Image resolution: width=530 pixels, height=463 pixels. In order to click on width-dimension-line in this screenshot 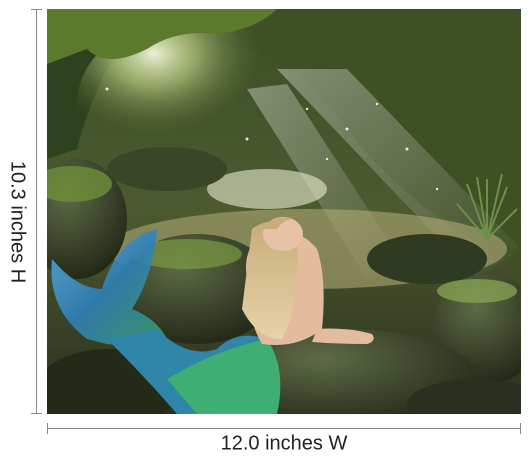, I will do `click(284, 428)`.